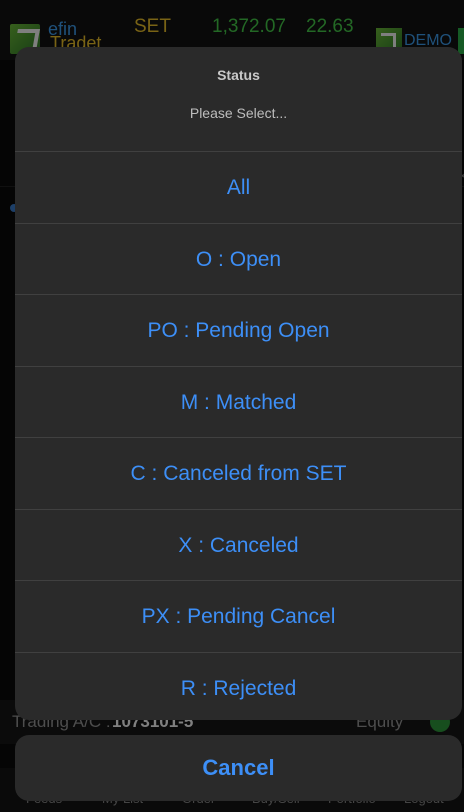 The width and height of the screenshot is (464, 812). Describe the element at coordinates (238, 330) in the screenshot. I see `option-pending-open: PO : Pending Open` at that location.